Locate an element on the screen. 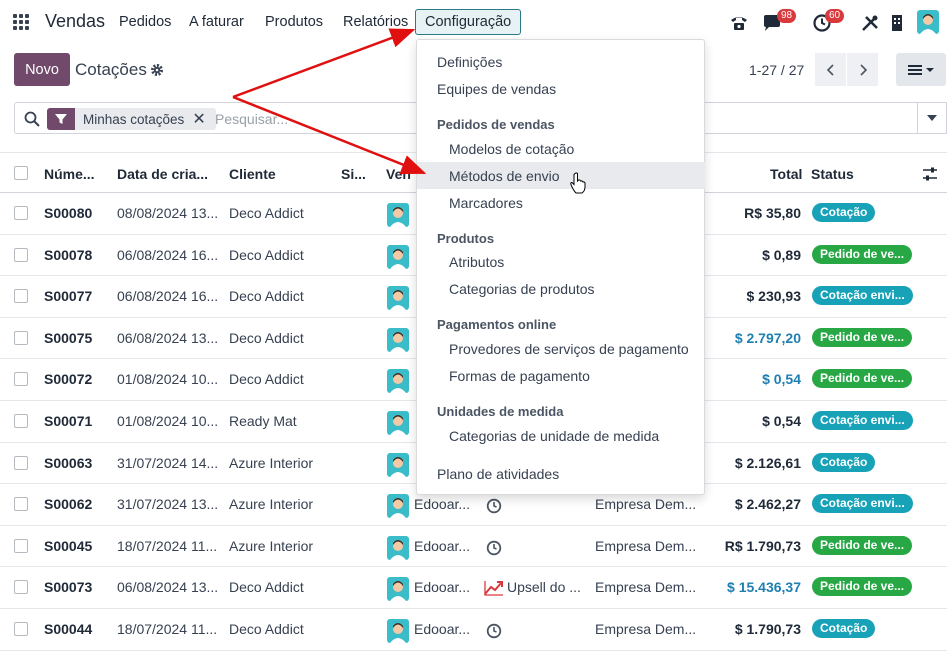 This screenshot has height=657, width=947. messages-badge: 98 is located at coordinates (787, 16).